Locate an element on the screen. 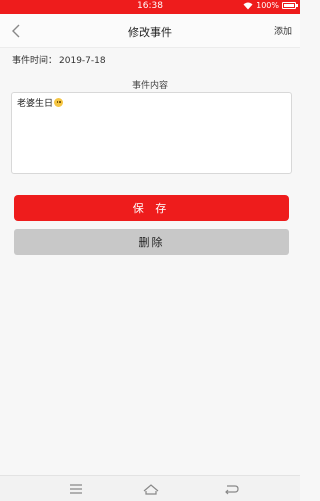 The height and width of the screenshot is (501, 320). back-arrow-icon is located at coordinates (232, 490).